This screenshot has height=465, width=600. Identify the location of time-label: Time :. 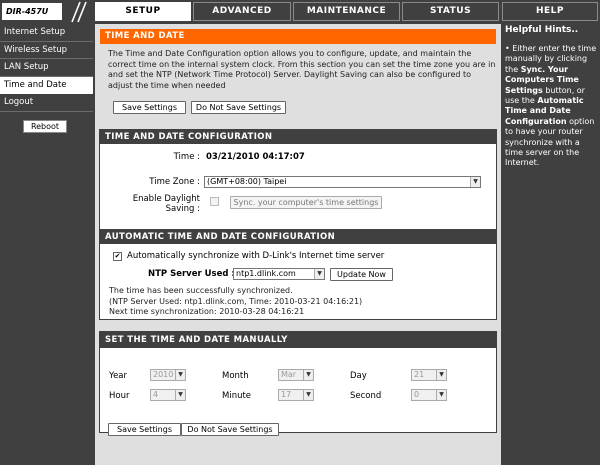
(186, 157).